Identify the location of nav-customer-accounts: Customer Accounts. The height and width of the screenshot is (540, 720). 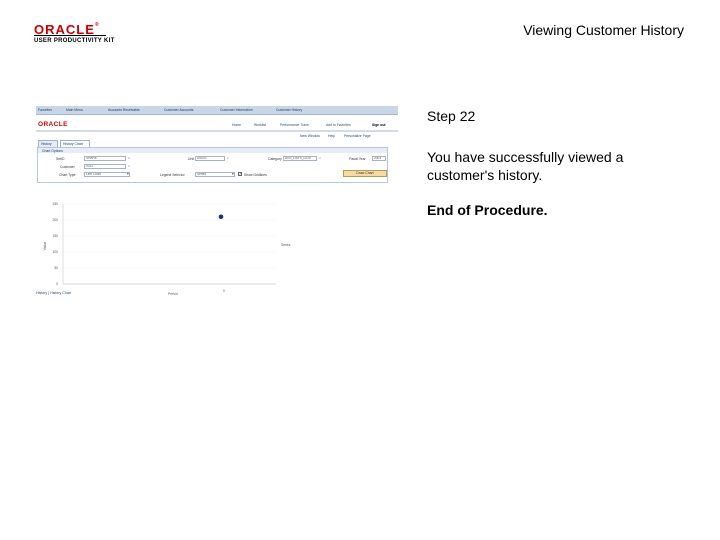
(178, 110).